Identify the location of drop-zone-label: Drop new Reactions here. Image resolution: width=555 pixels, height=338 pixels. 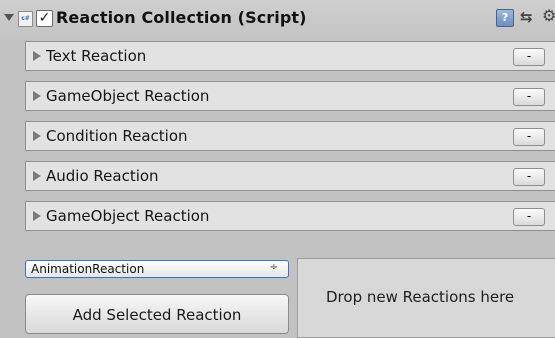
(420, 297).